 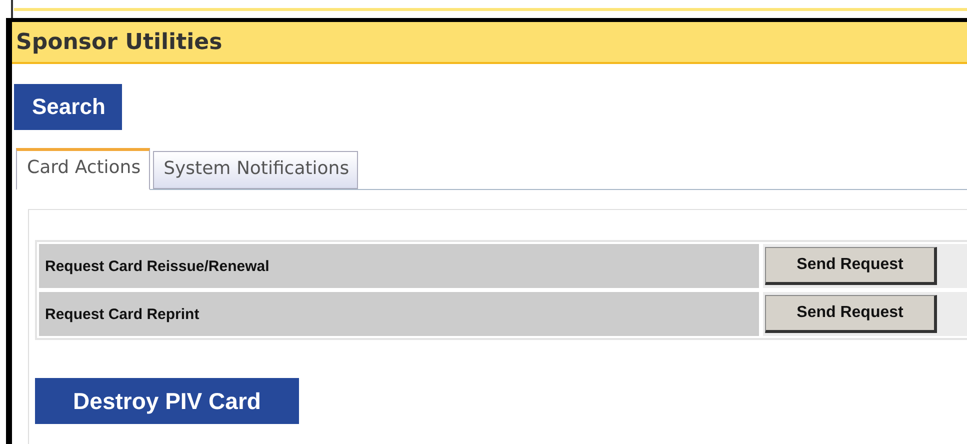 I want to click on tab: System Notifications, so click(x=255, y=170).